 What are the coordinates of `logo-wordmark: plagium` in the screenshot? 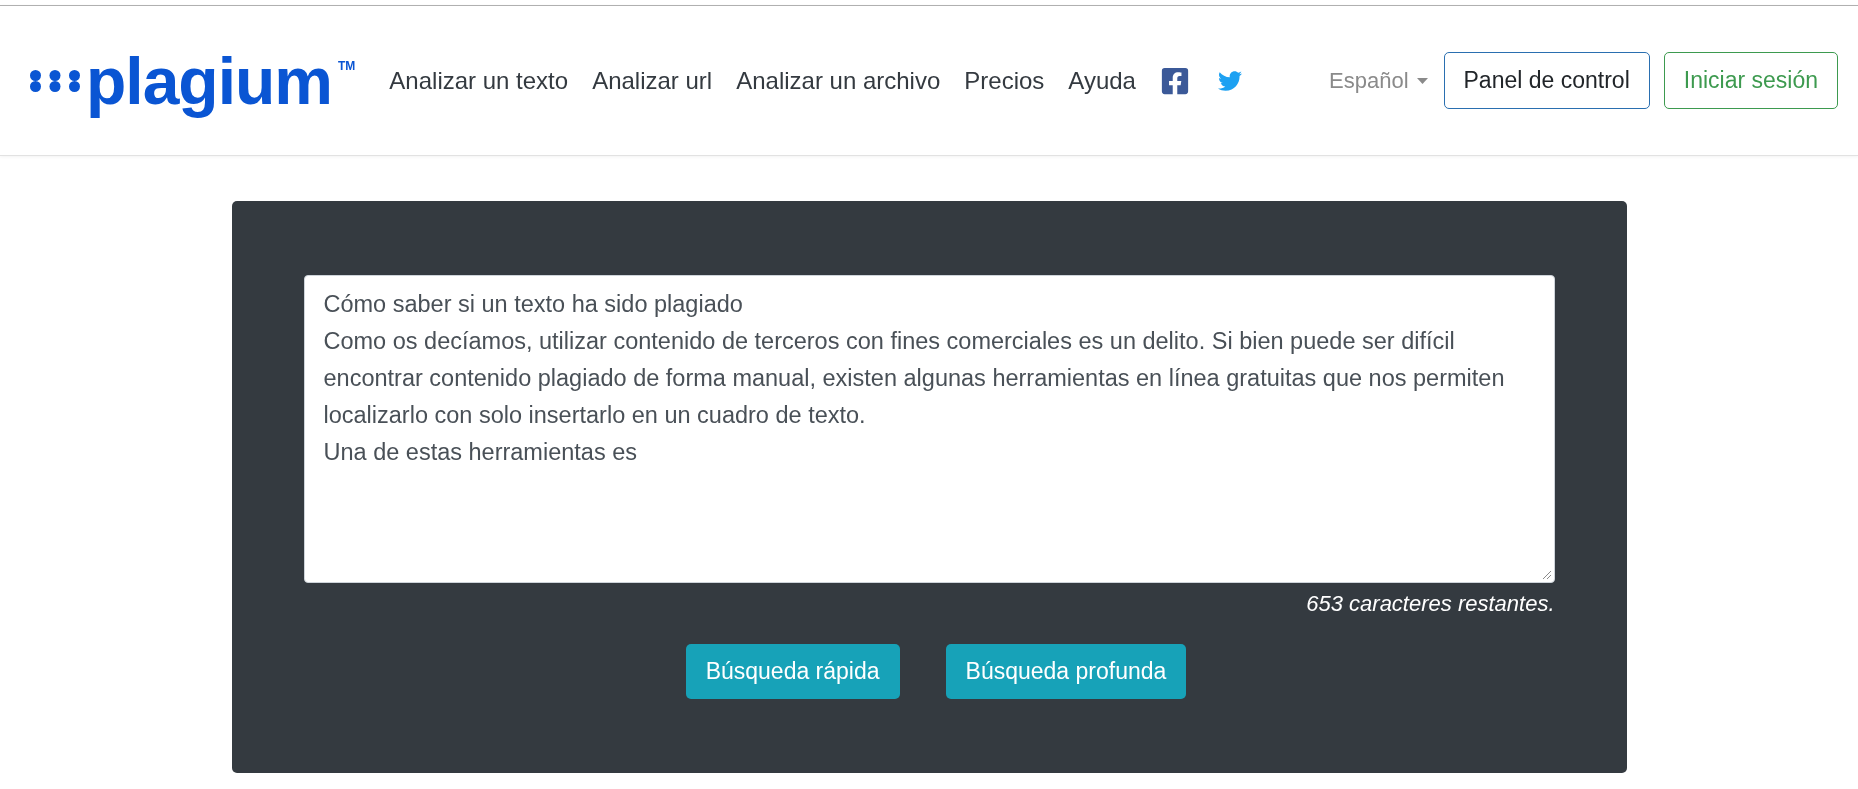 It's located at (209, 80).